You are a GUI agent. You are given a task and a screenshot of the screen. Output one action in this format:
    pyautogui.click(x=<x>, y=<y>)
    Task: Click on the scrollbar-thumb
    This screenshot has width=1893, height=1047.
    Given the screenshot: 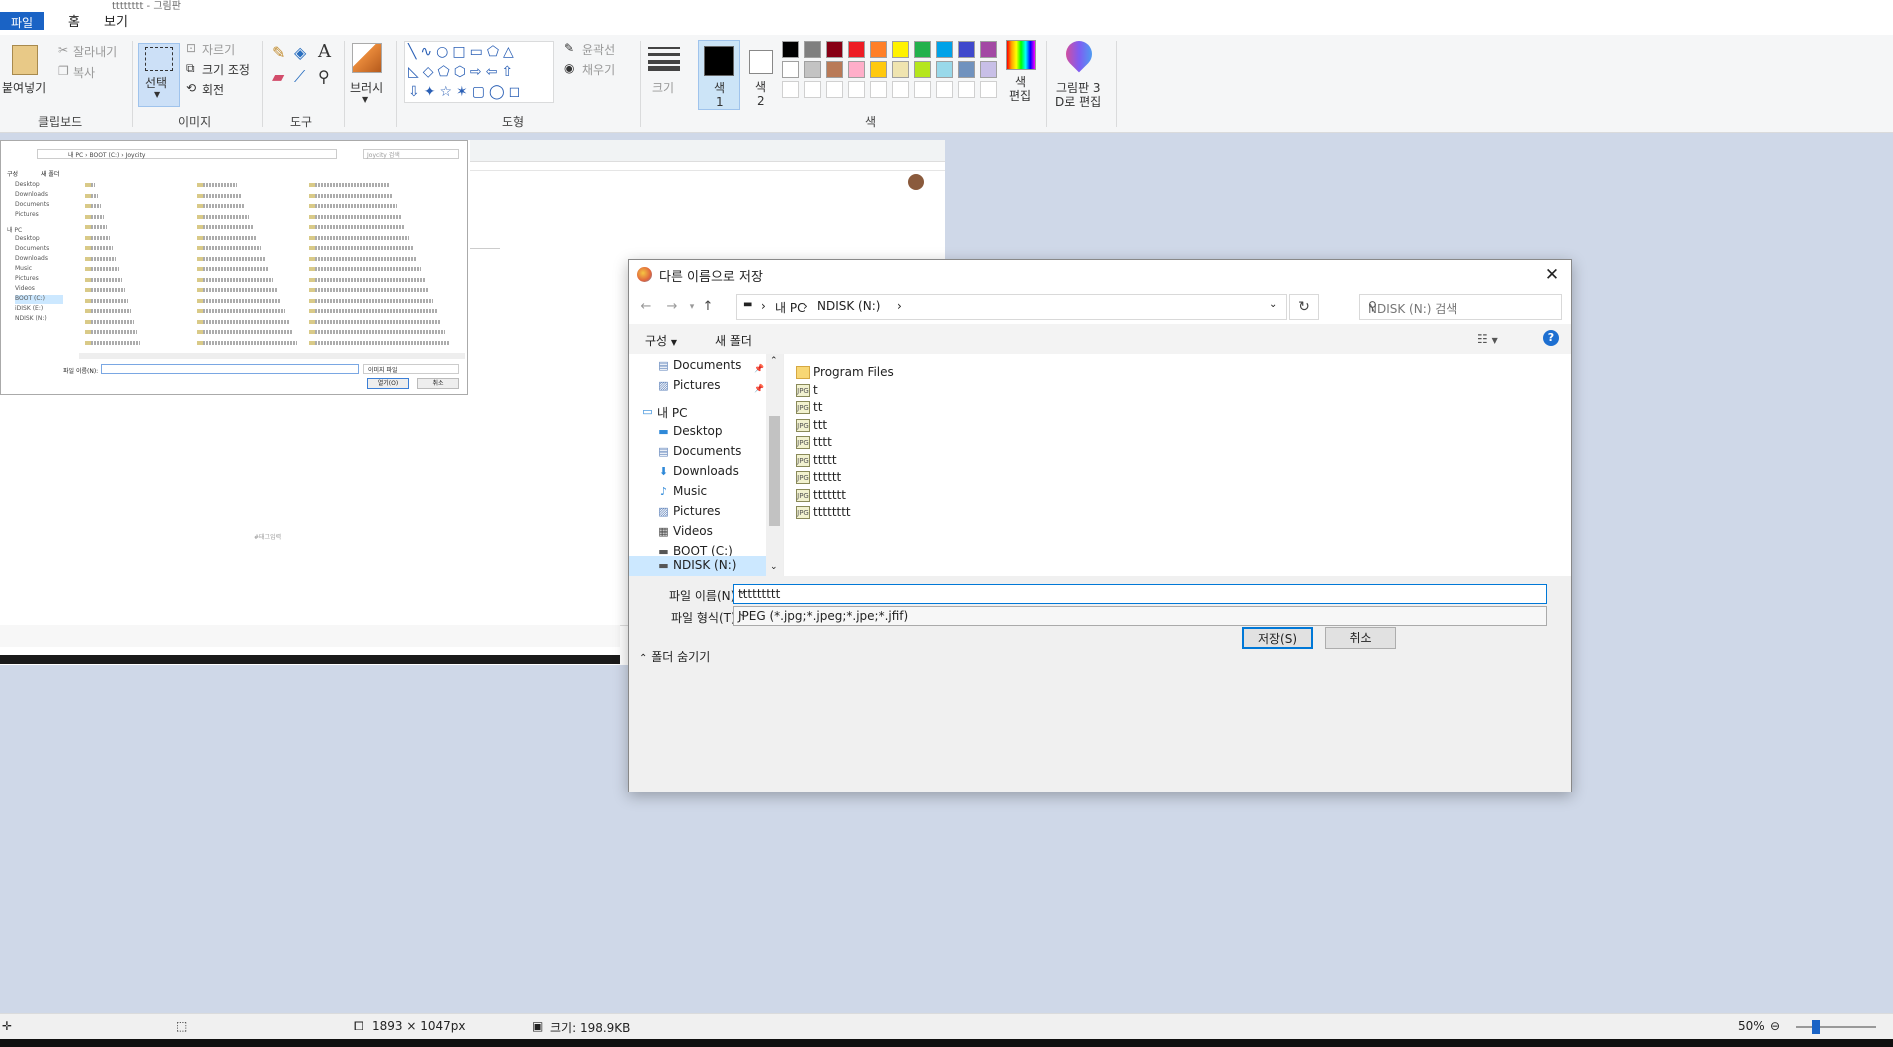 What is the action you would take?
    pyautogui.click(x=774, y=471)
    